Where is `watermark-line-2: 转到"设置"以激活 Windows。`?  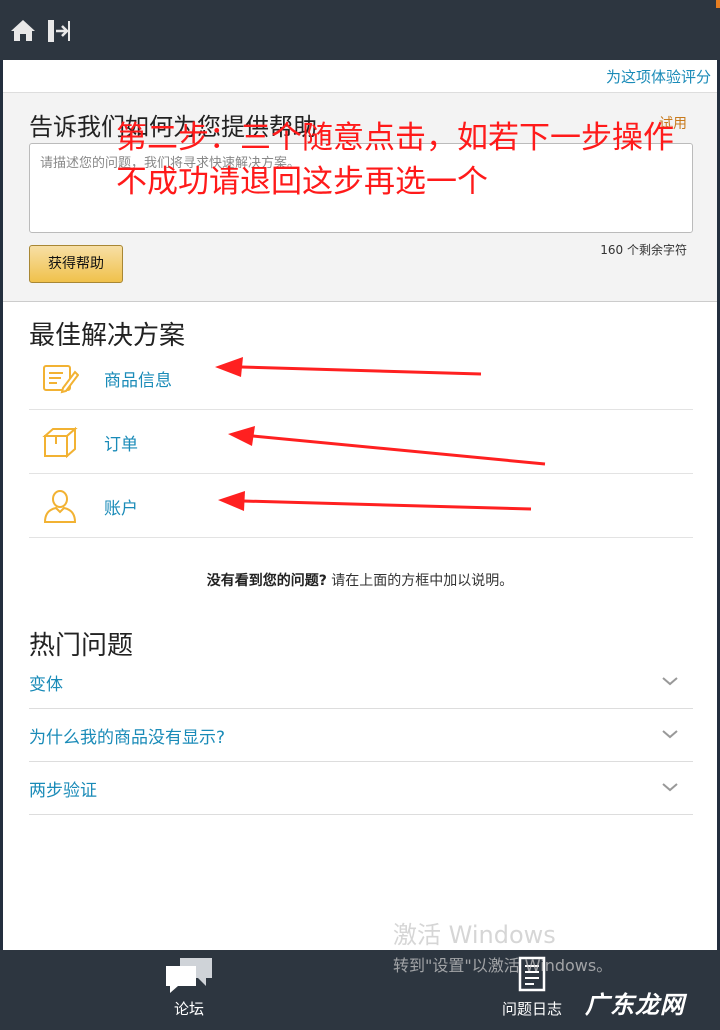
watermark-line-2: 转到"设置"以激活 Windows。 is located at coordinates (503, 965).